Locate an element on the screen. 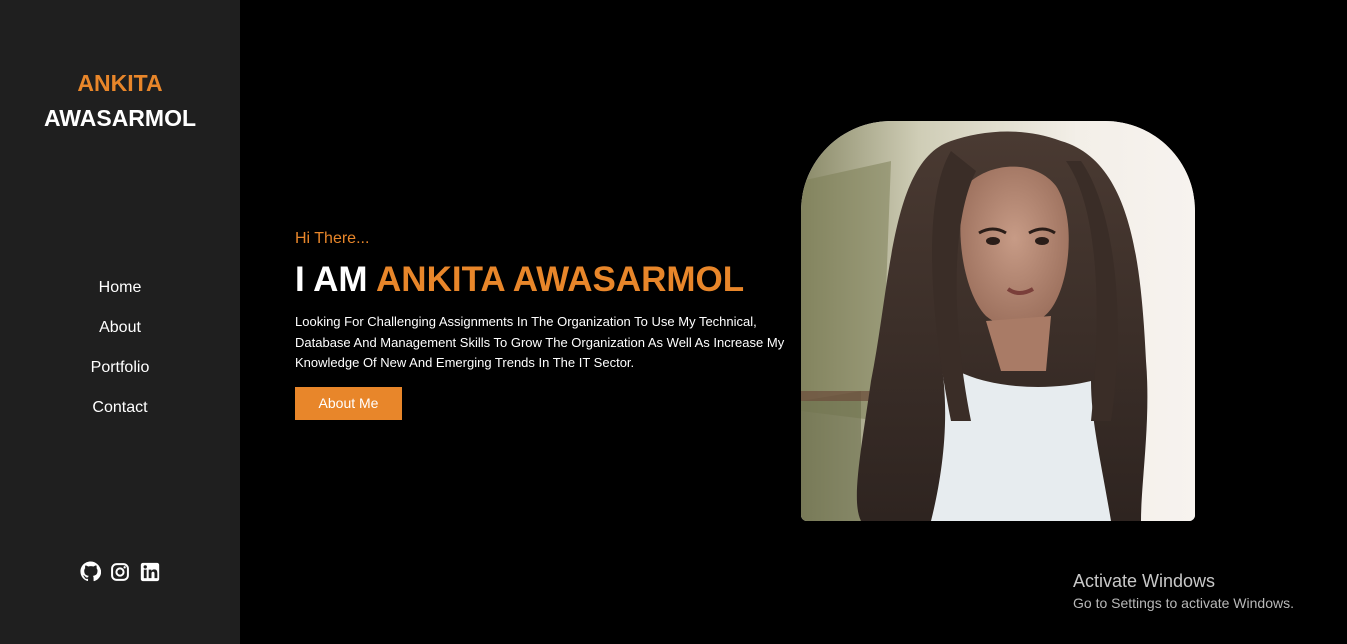  headline-prefix: I AM is located at coordinates (336, 279).